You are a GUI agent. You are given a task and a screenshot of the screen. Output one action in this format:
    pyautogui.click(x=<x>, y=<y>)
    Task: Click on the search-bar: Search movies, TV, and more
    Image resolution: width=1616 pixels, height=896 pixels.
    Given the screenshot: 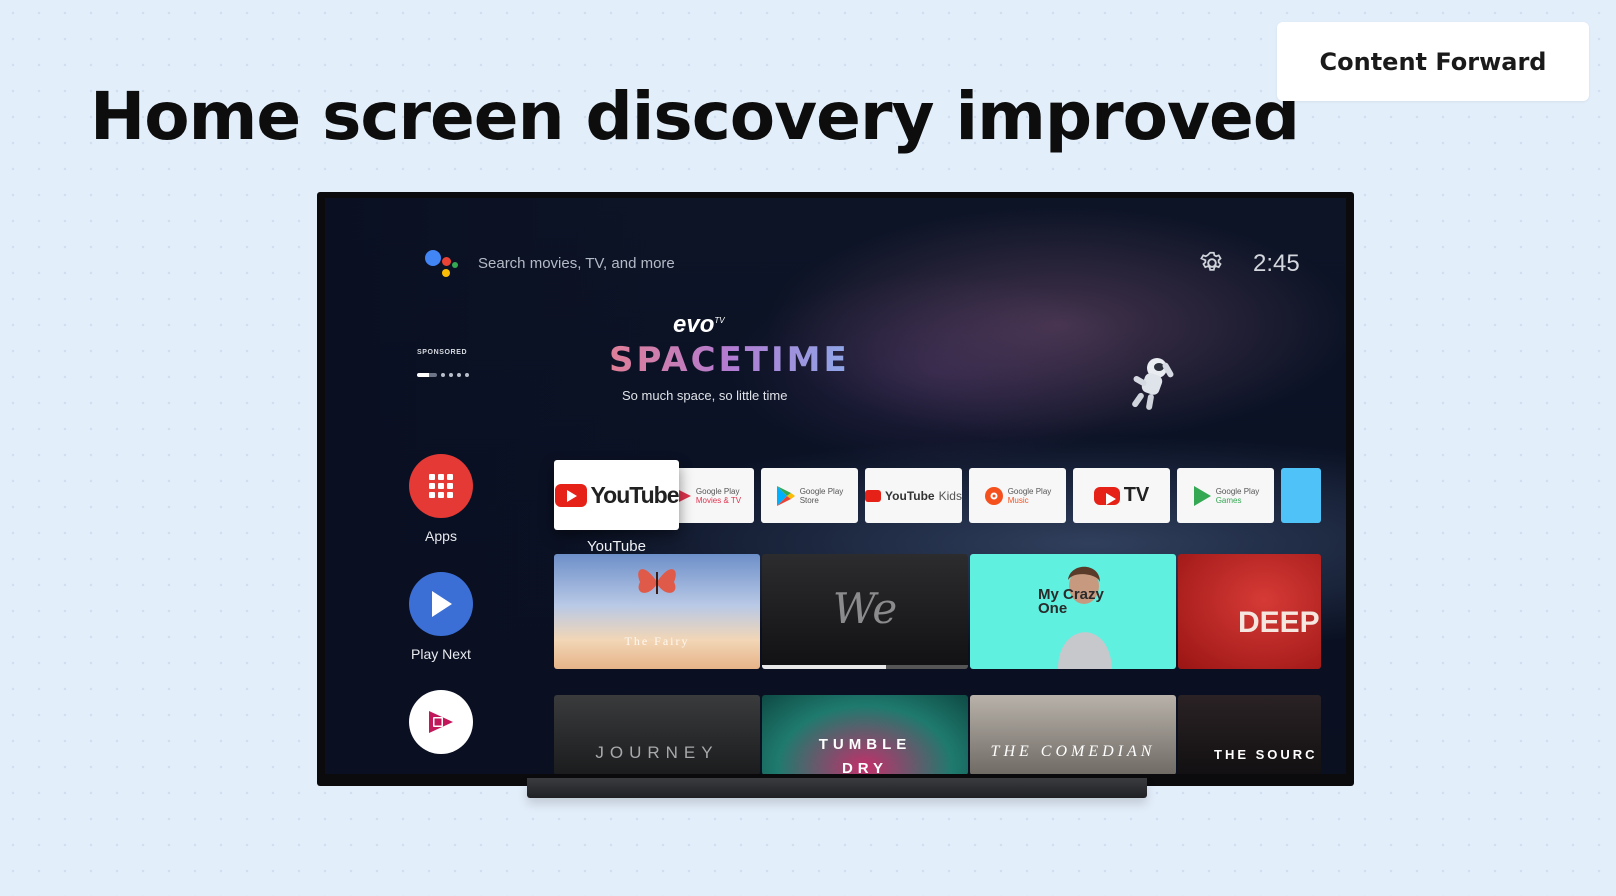 What is the action you would take?
    pyautogui.click(x=576, y=263)
    